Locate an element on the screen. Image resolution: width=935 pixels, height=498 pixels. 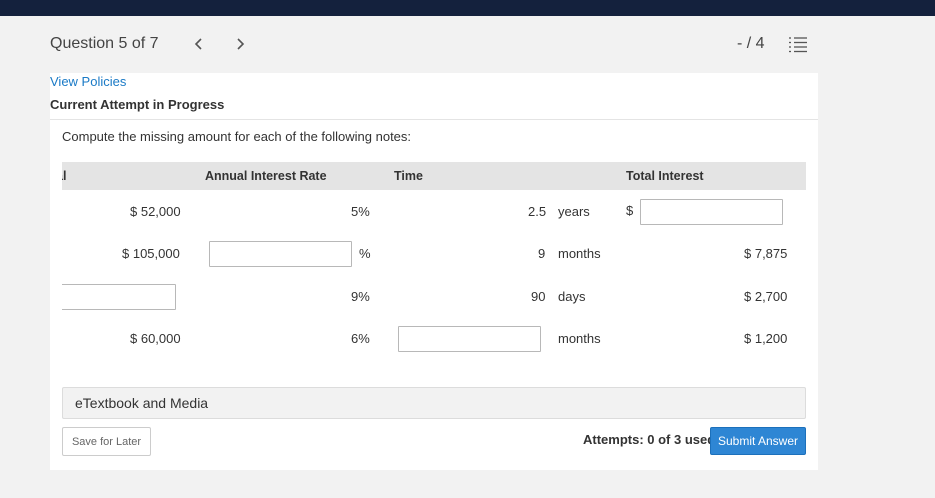
interest-value: $ 1,200 is located at coordinates (766, 338).